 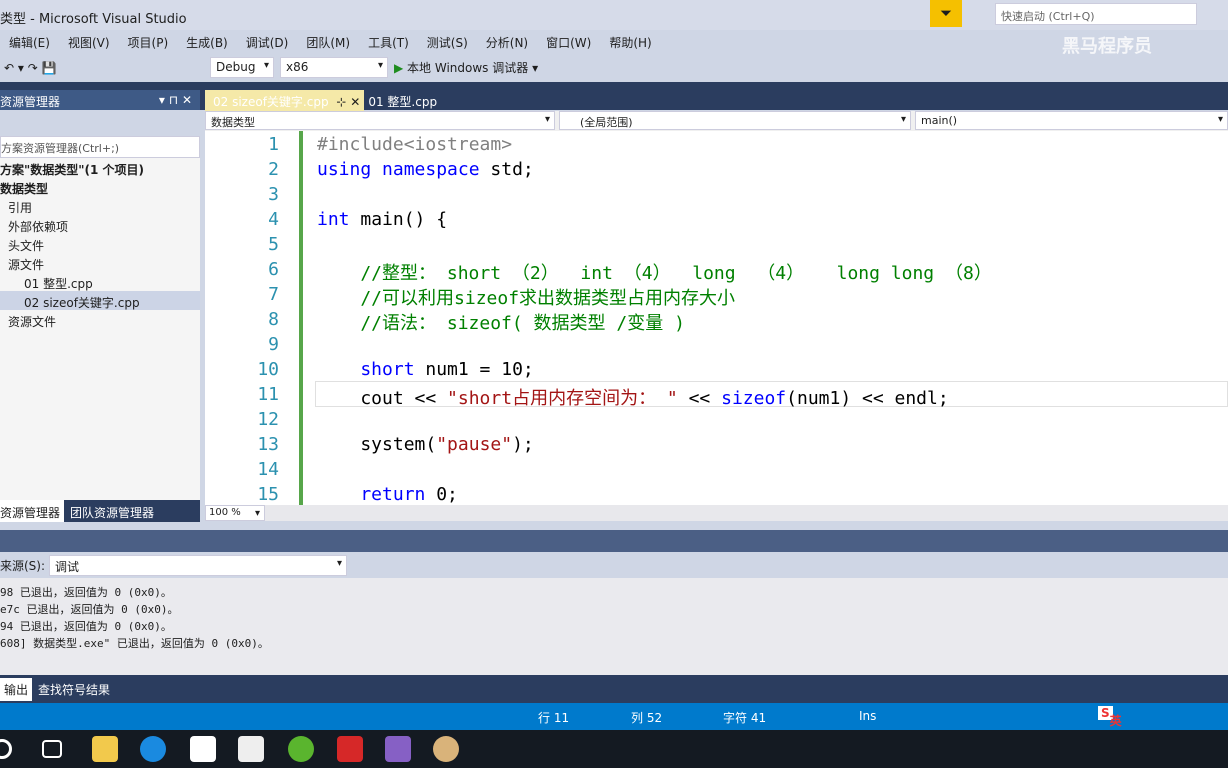 What do you see at coordinates (273, 169) in the screenshot?
I see `line-number: 2` at bounding box center [273, 169].